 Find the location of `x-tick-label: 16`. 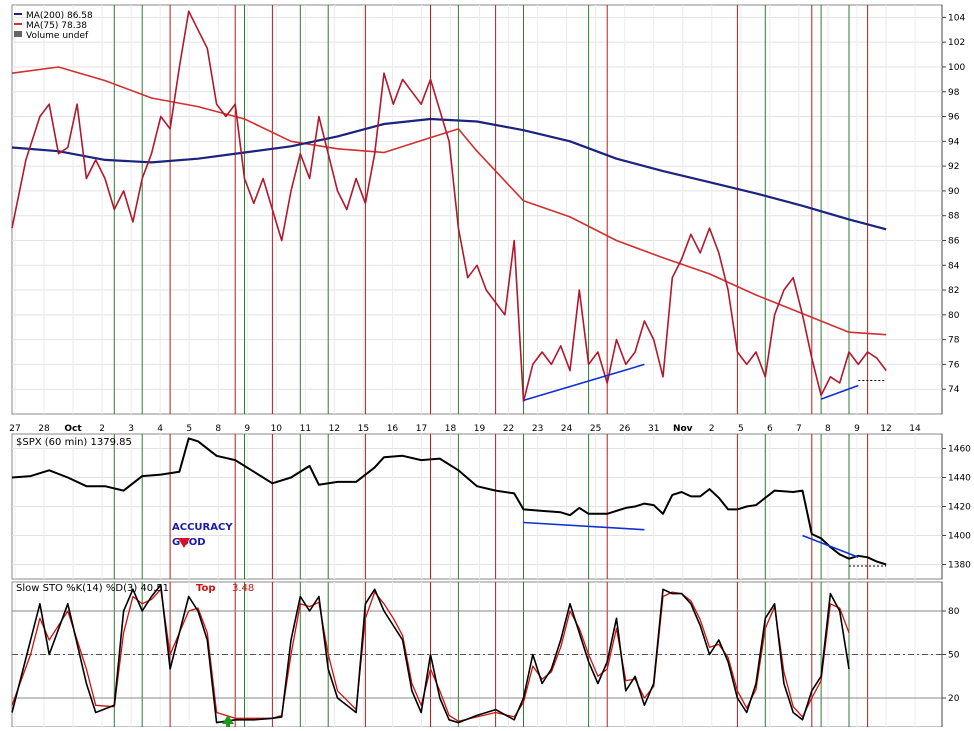

x-tick-label: 16 is located at coordinates (393, 429).